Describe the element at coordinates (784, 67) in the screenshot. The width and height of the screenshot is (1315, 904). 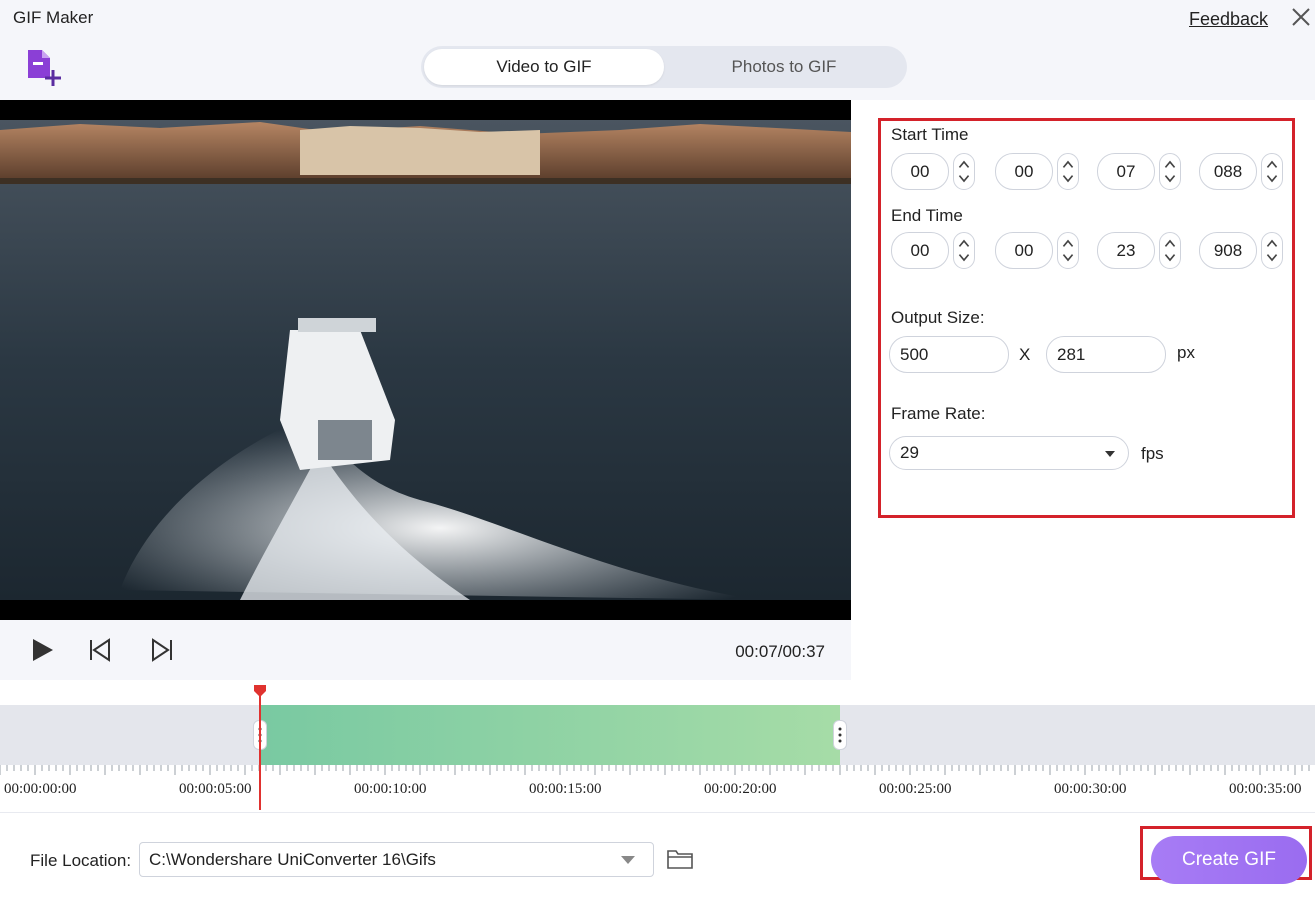
I see `tab-photos-to-gif: Photos to GIF` at that location.